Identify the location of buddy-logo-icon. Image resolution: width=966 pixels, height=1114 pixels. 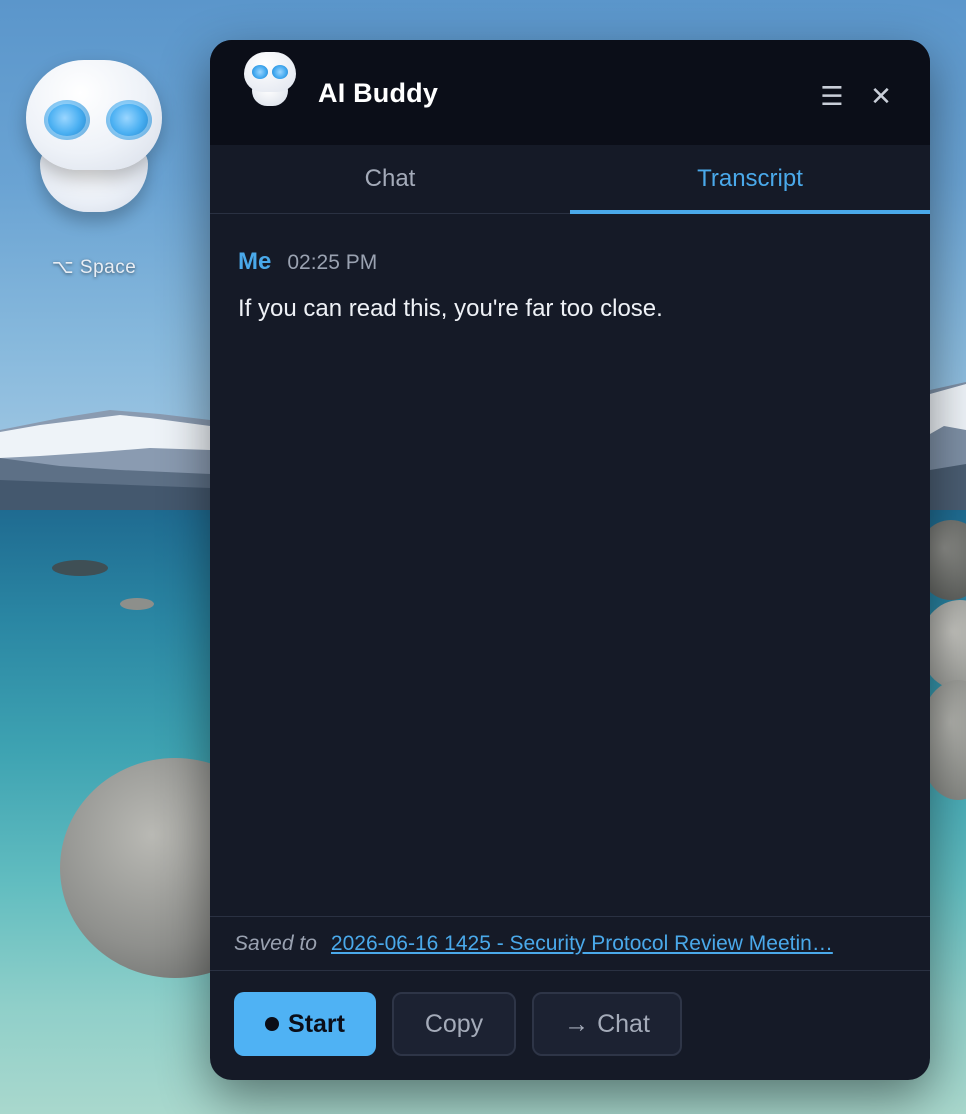
(270, 80).